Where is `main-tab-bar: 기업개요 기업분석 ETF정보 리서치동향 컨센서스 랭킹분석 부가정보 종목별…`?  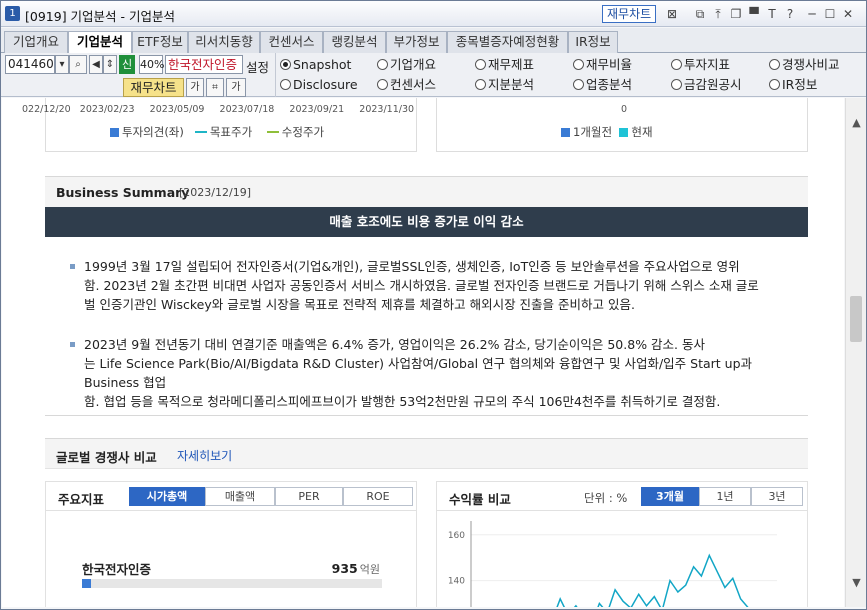 main-tab-bar: 기업개요 기업분석 ETF정보 리서치동향 컨센서스 랭킹분석 부가정보 종목별… is located at coordinates (433, 41).